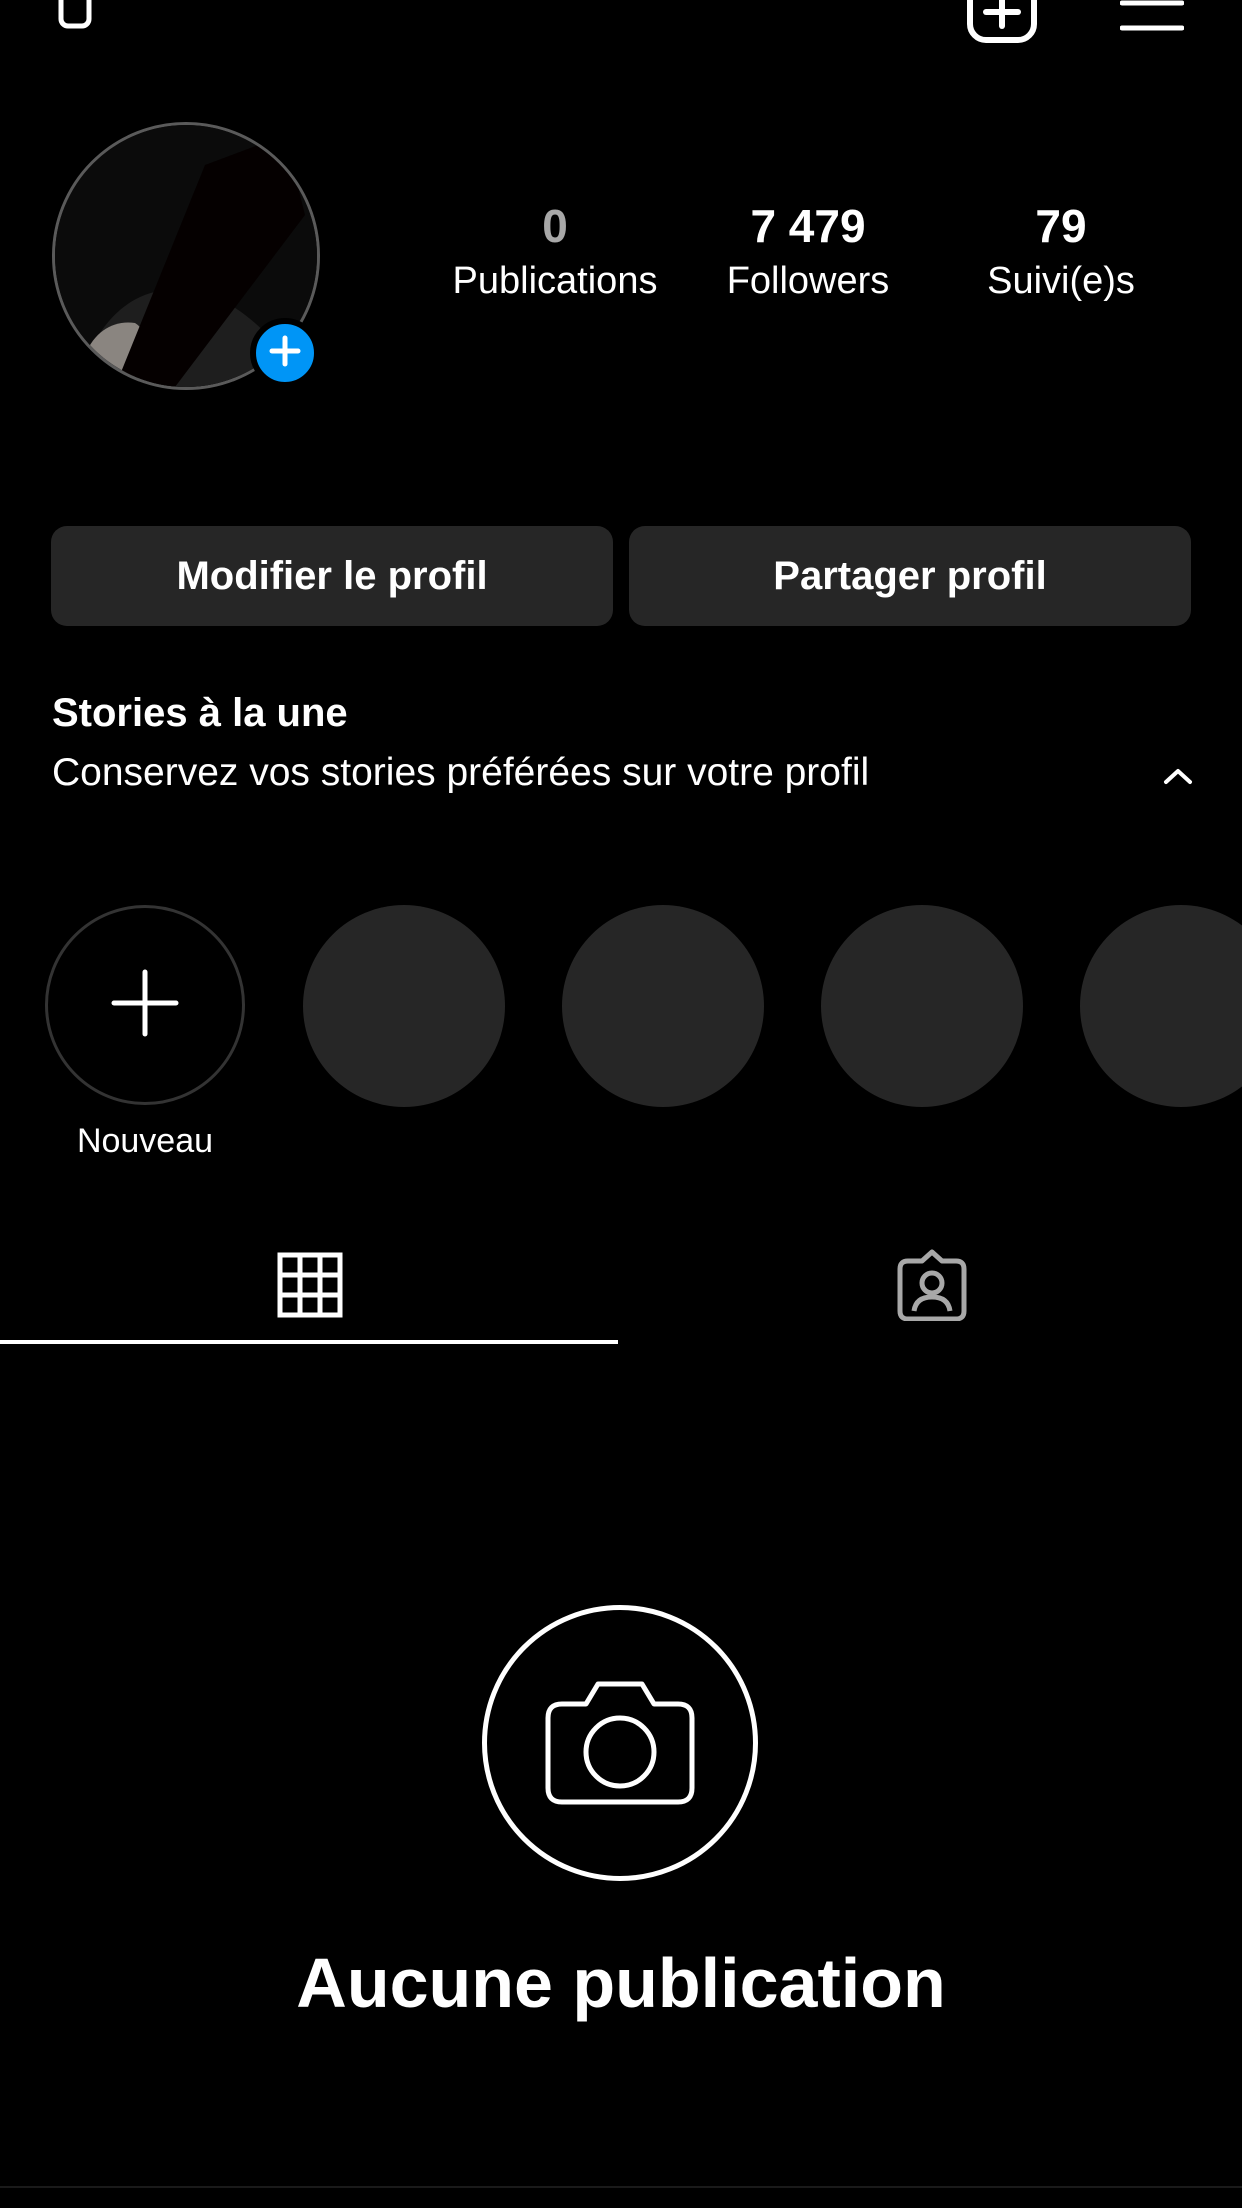 The height and width of the screenshot is (2208, 1242). I want to click on hamburger-menu-icon, so click(1152, 18).